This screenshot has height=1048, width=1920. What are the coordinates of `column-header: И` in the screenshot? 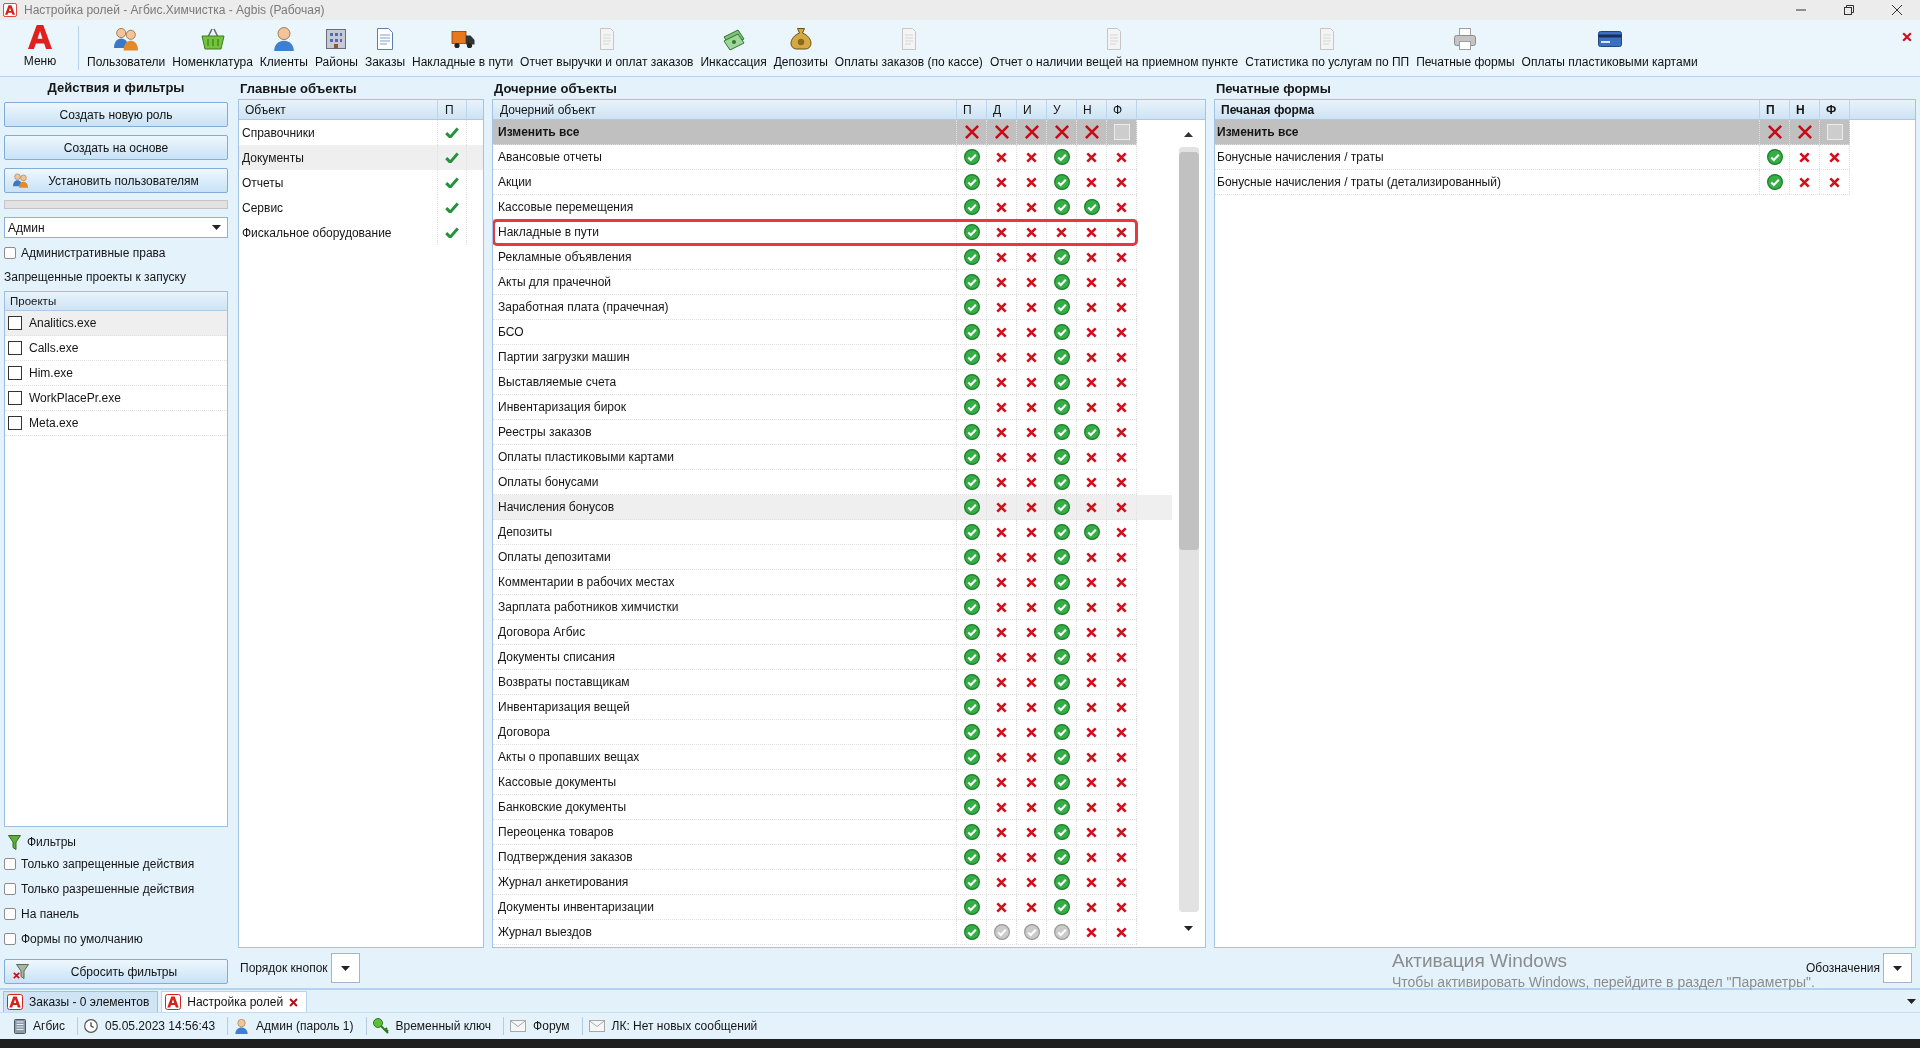 It's located at (1032, 109).